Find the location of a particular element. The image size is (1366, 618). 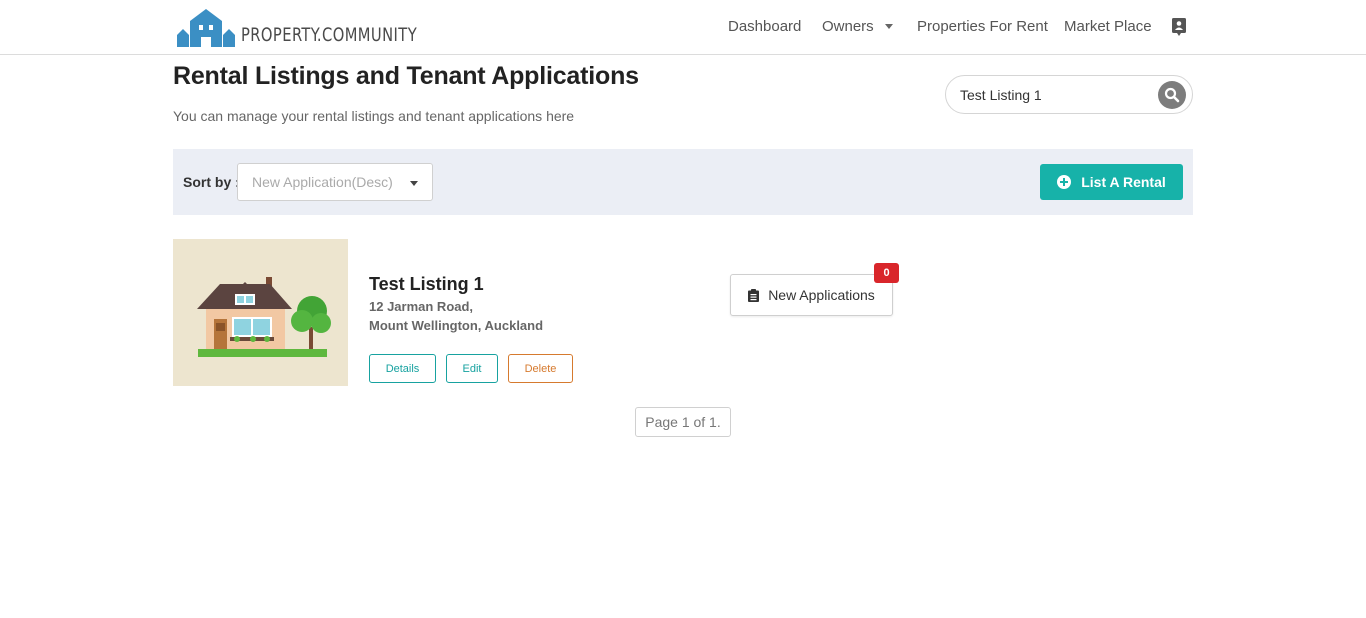

contact-card-icon is located at coordinates (1179, 27).